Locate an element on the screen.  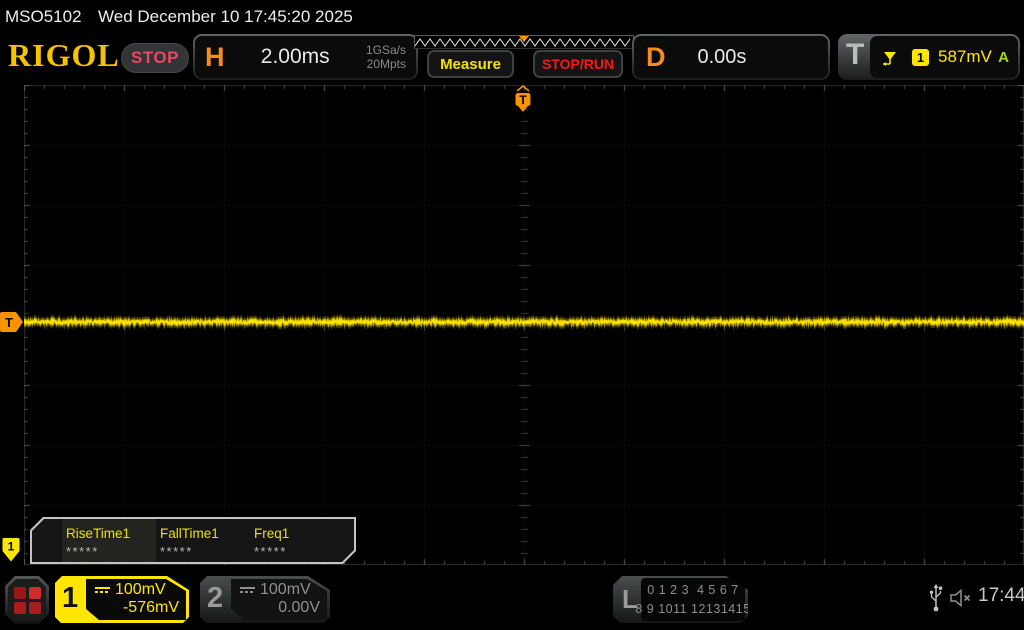
trigger-level-marker: T is located at coordinates (12, 322).